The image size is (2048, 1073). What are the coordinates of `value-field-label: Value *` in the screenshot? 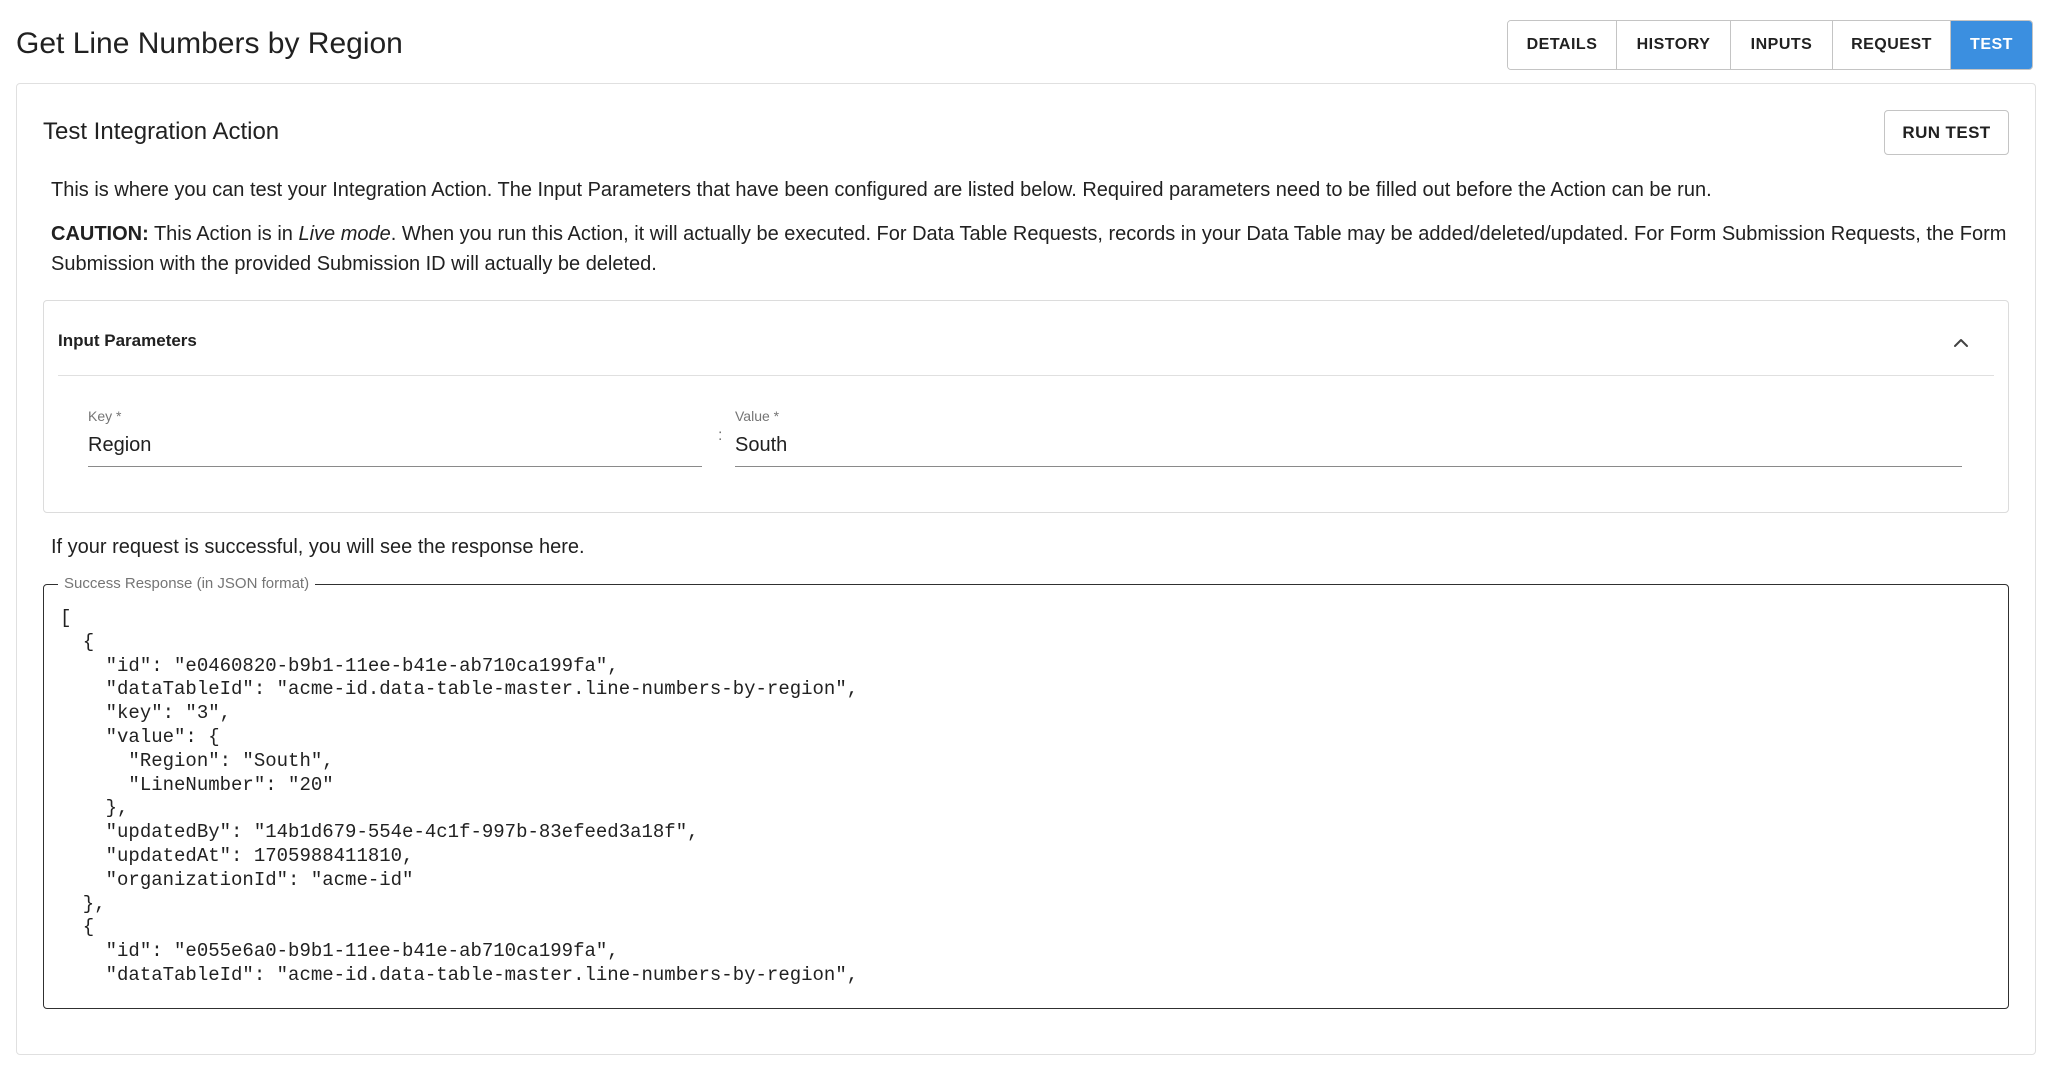 It's located at (757, 416).